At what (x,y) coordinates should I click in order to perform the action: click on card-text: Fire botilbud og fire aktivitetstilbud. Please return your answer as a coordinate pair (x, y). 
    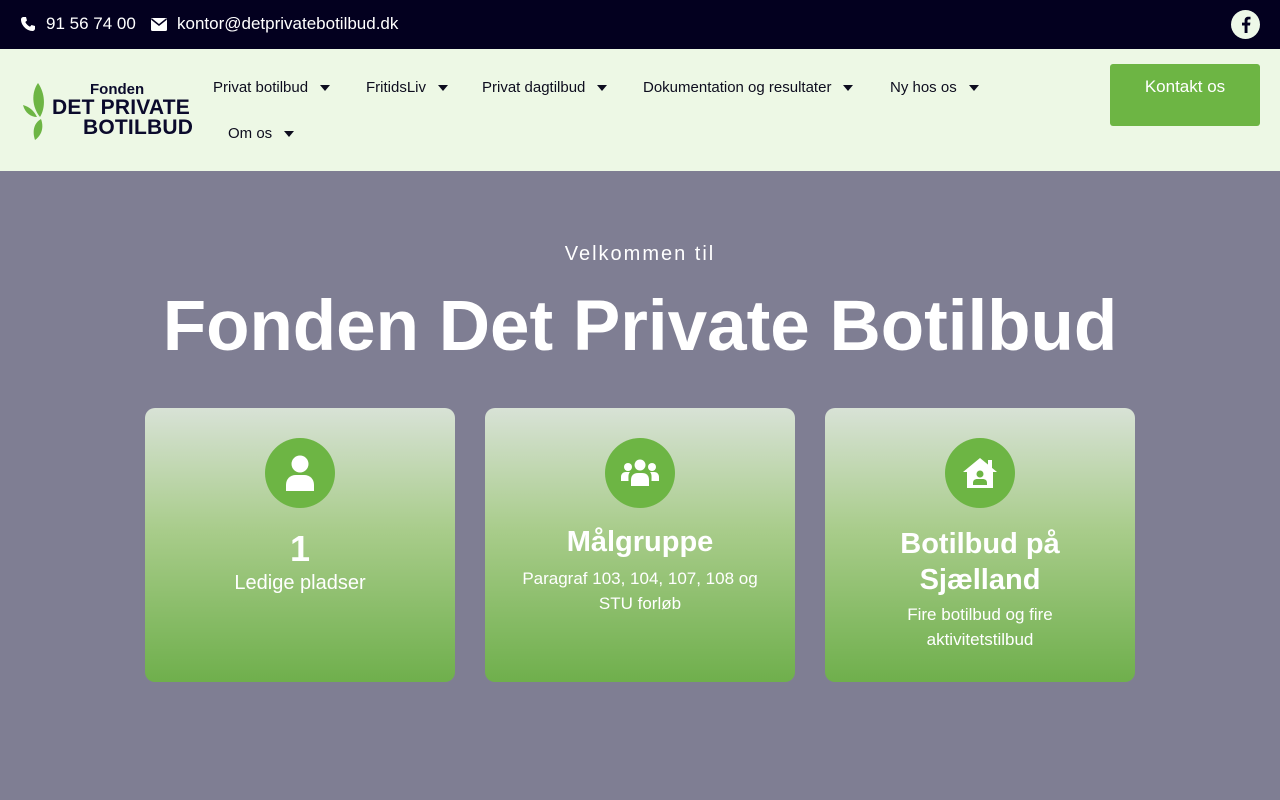
    Looking at the image, I should click on (980, 627).